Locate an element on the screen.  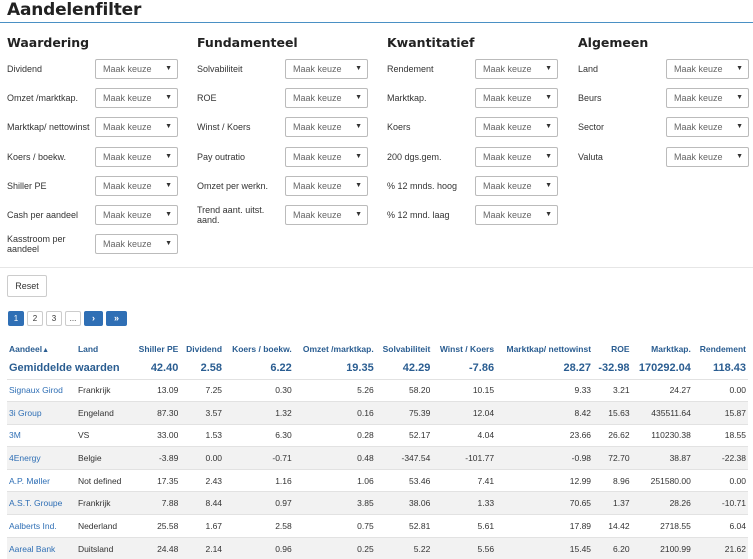
country-cell: Not defined is located at coordinates (104, 480).